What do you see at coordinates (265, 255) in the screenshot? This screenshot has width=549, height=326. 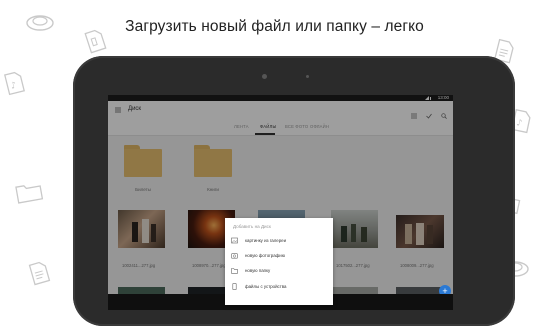 I see `sheet-item-label: новую фотографию` at bounding box center [265, 255].